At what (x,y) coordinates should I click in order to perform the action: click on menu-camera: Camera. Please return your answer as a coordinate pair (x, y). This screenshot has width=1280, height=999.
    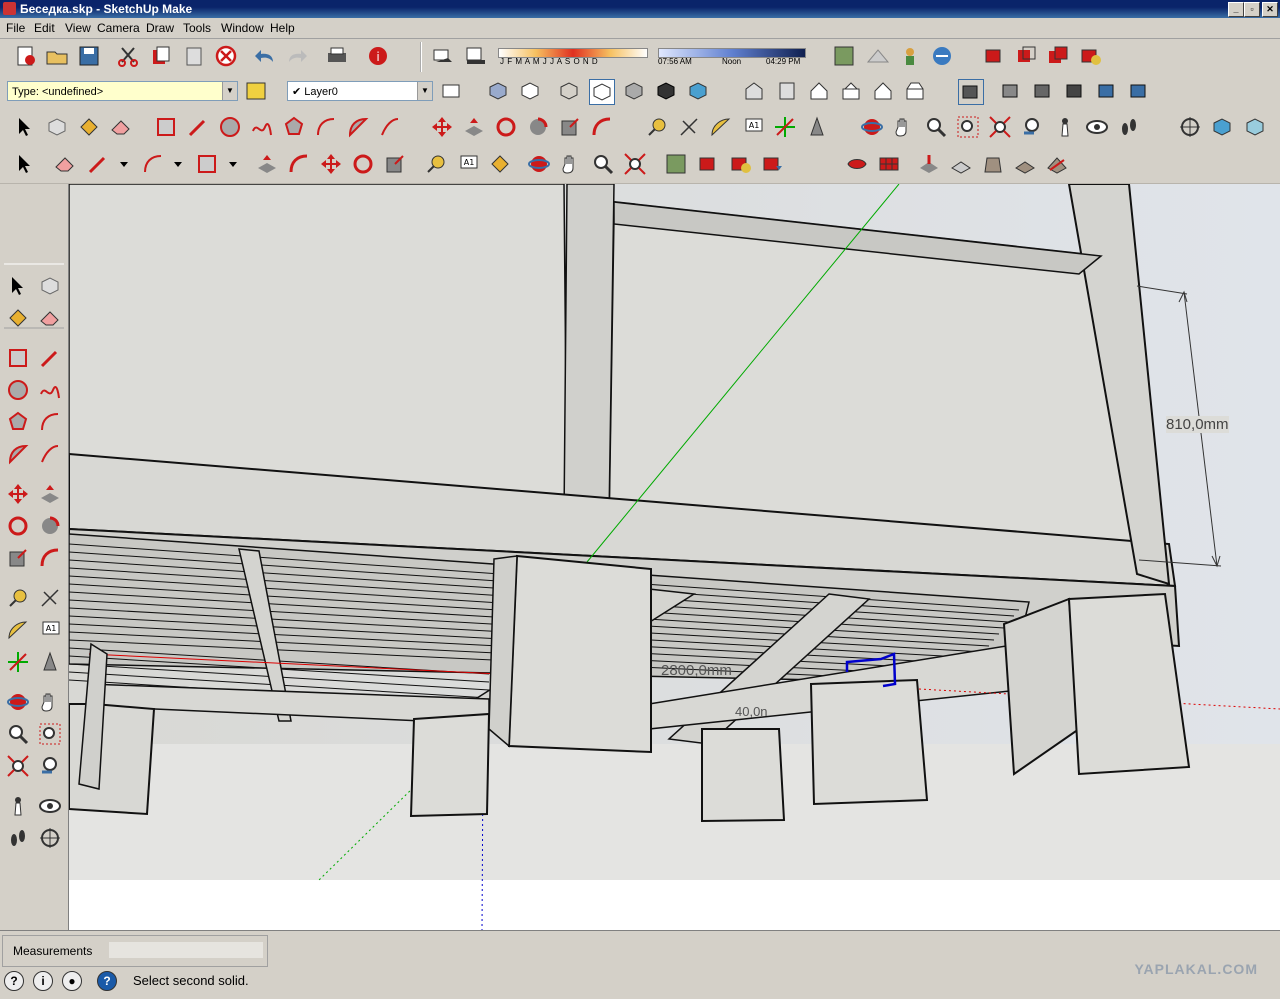
    Looking at the image, I should click on (118, 28).